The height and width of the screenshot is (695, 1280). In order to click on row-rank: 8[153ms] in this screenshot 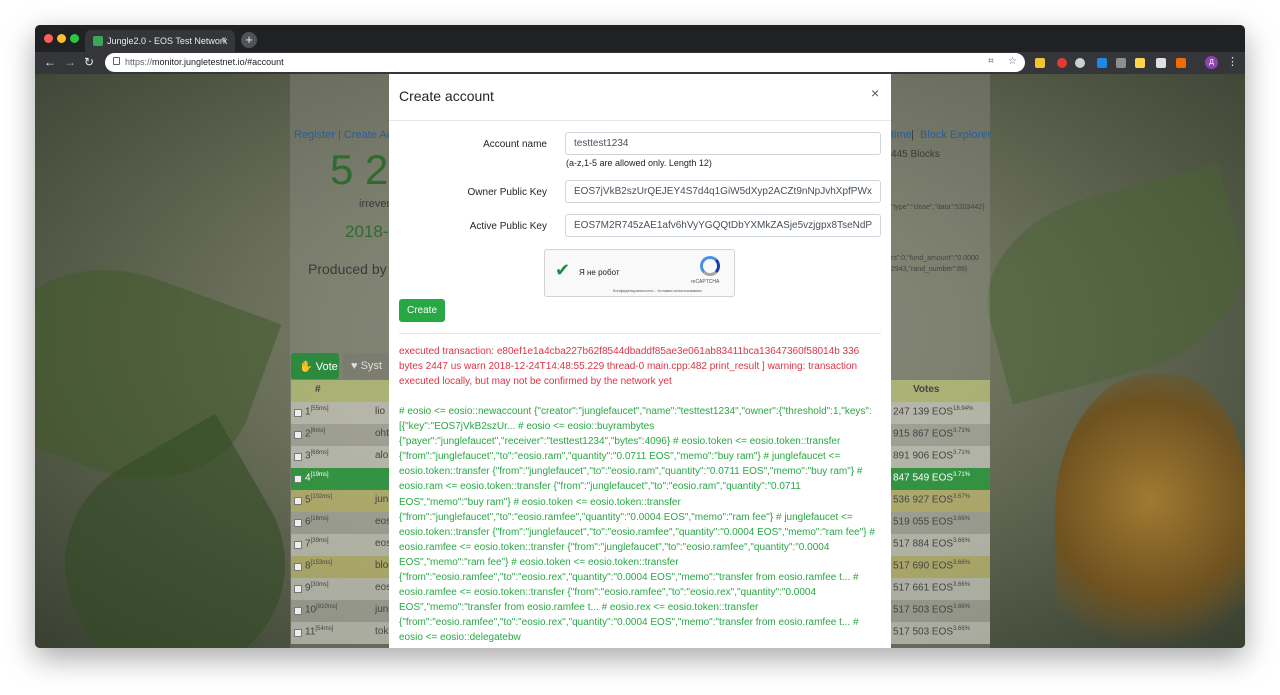, I will do `click(318, 566)`.